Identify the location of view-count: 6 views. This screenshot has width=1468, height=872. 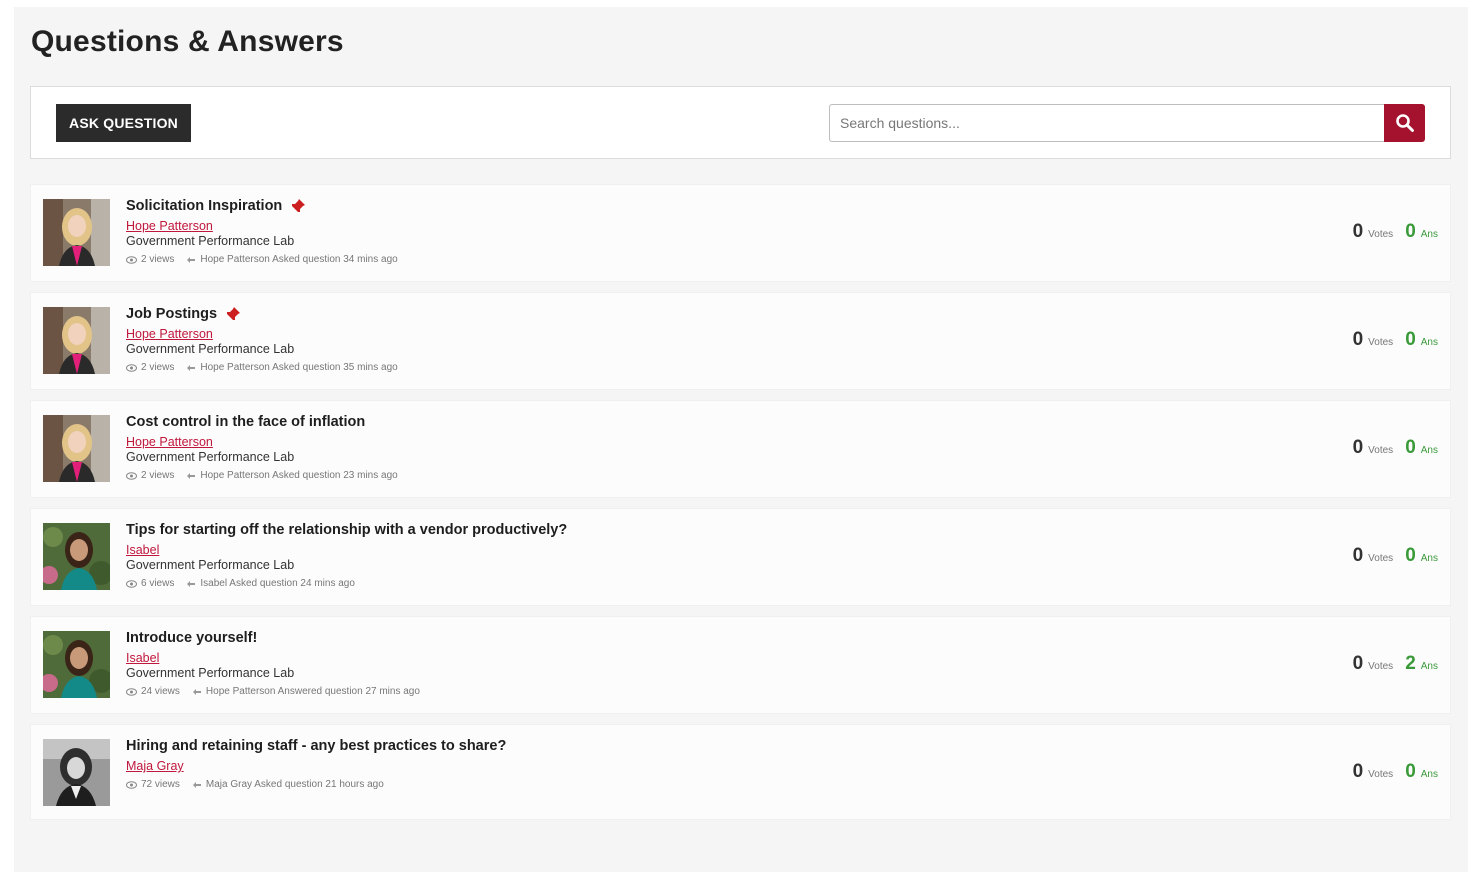
(158, 583).